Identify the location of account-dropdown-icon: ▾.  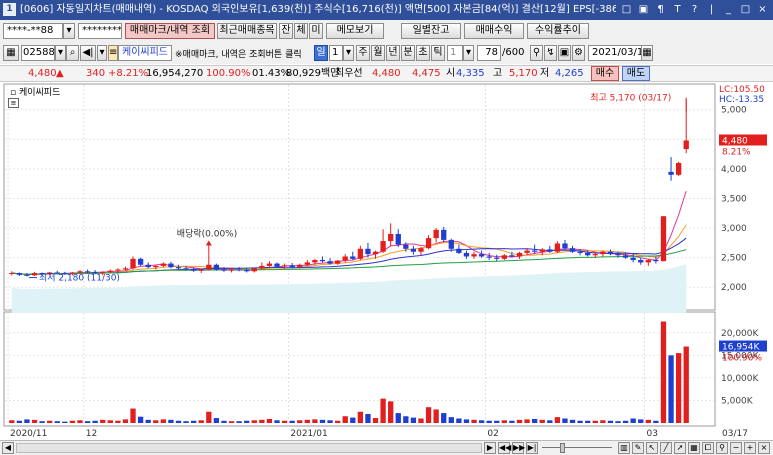
(69, 31).